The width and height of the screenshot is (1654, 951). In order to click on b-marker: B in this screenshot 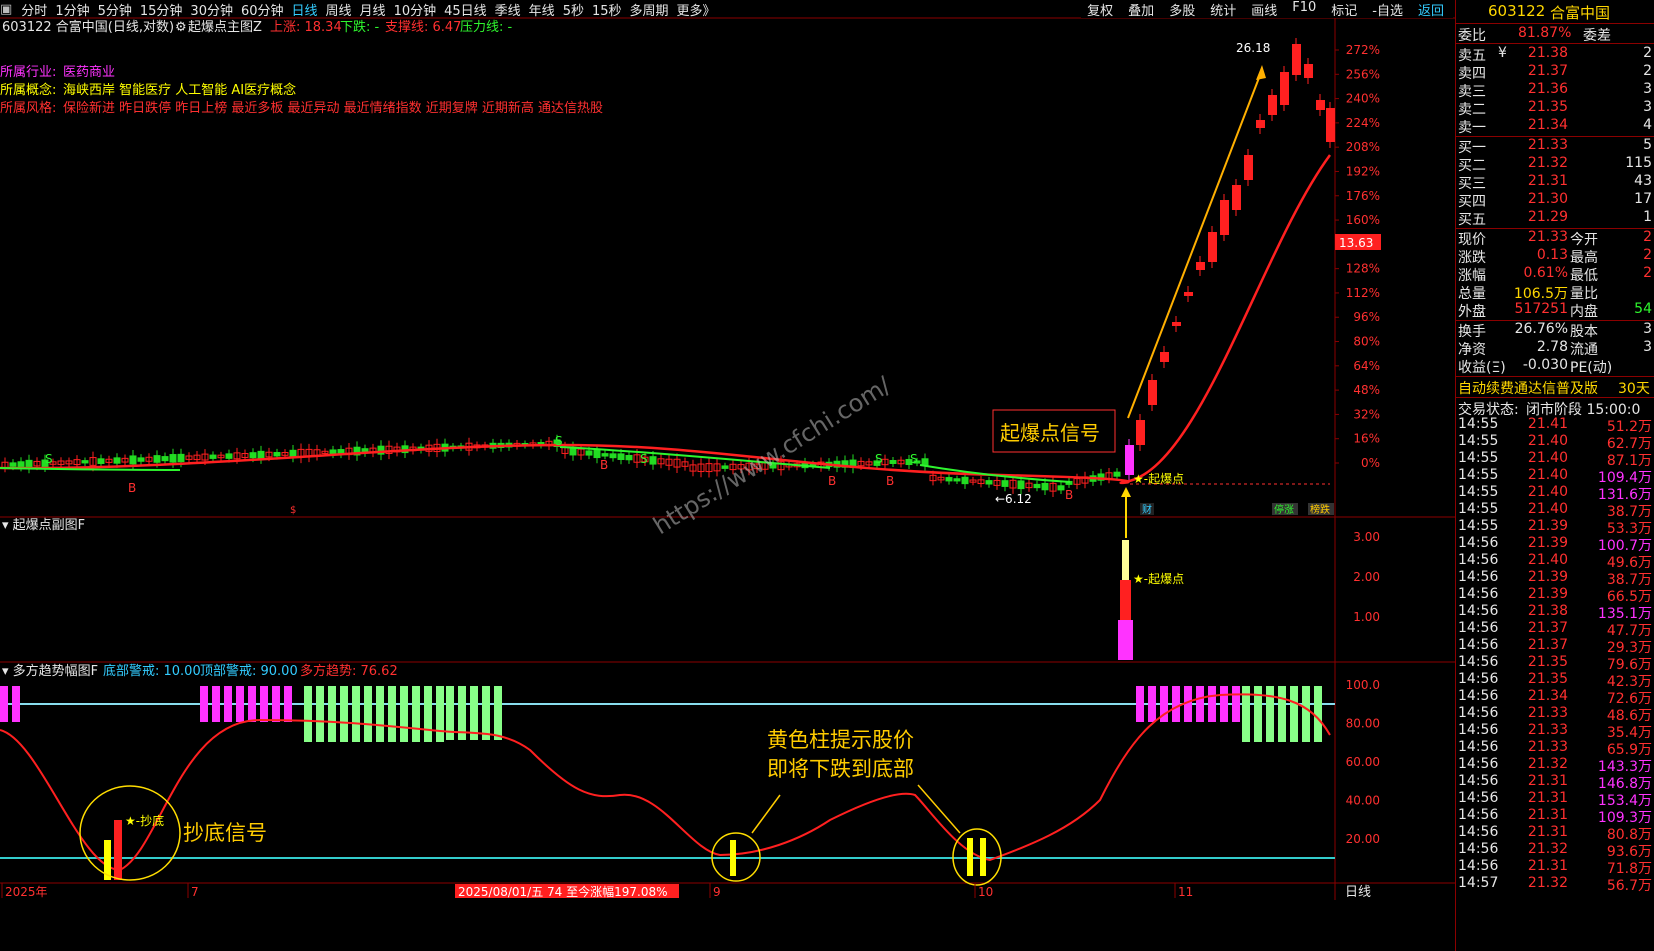, I will do `click(832, 481)`.